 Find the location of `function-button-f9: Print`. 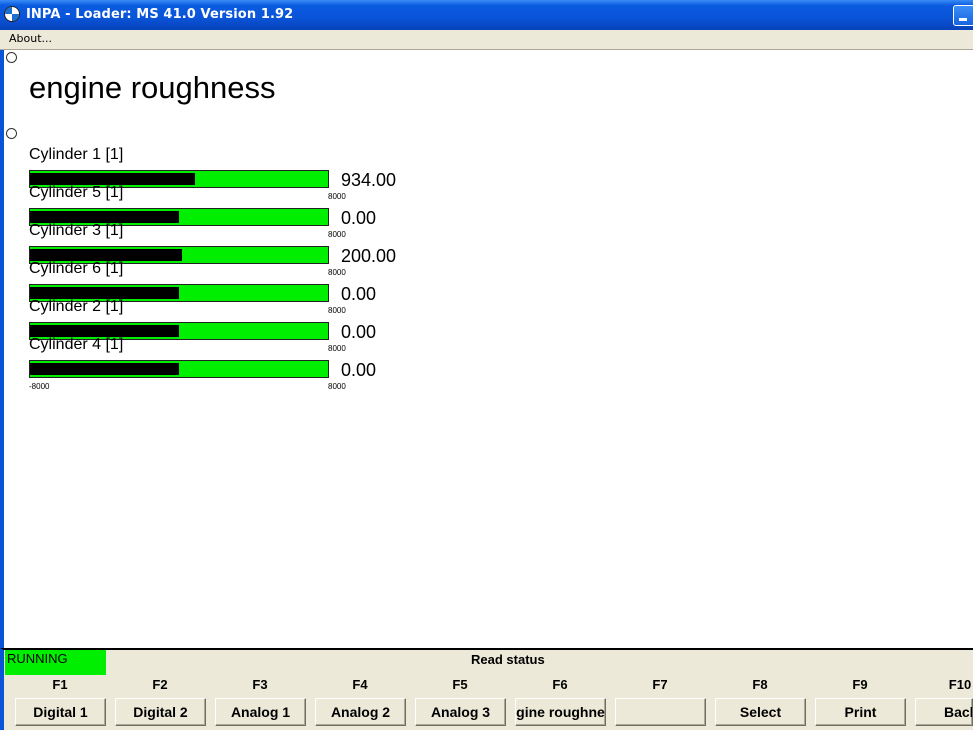

function-button-f9: Print is located at coordinates (860, 712).